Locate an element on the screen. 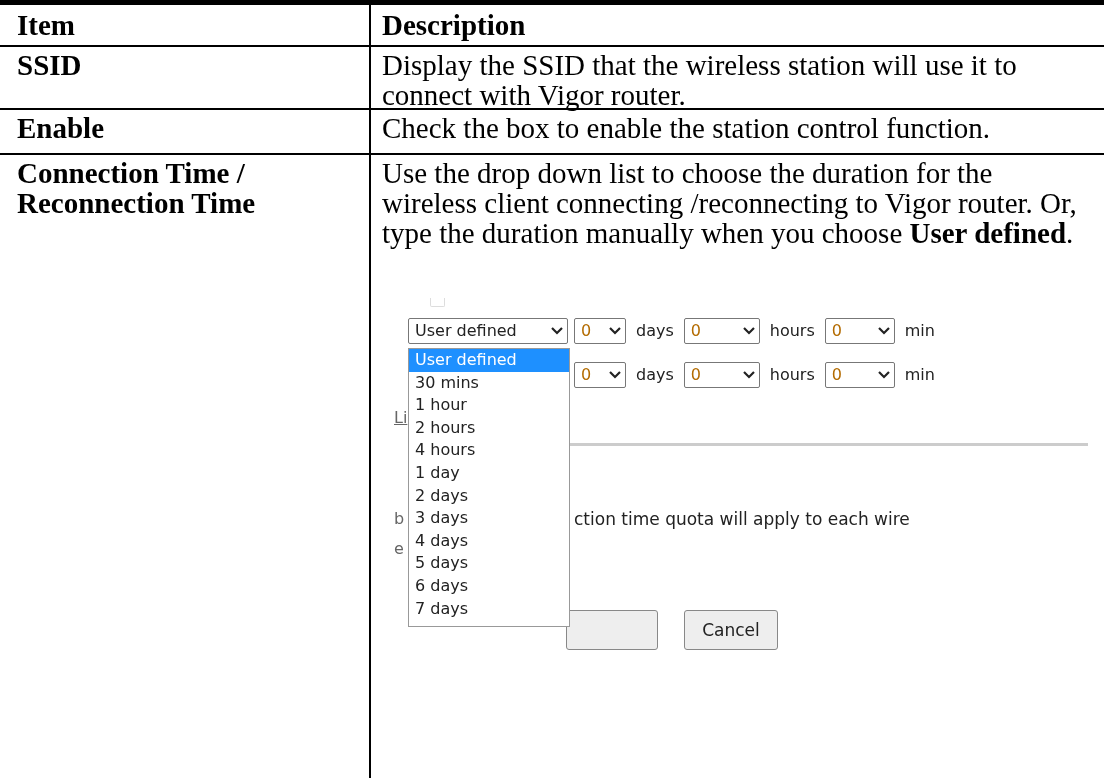 This screenshot has width=1104, height=778. button is located at coordinates (612, 630).